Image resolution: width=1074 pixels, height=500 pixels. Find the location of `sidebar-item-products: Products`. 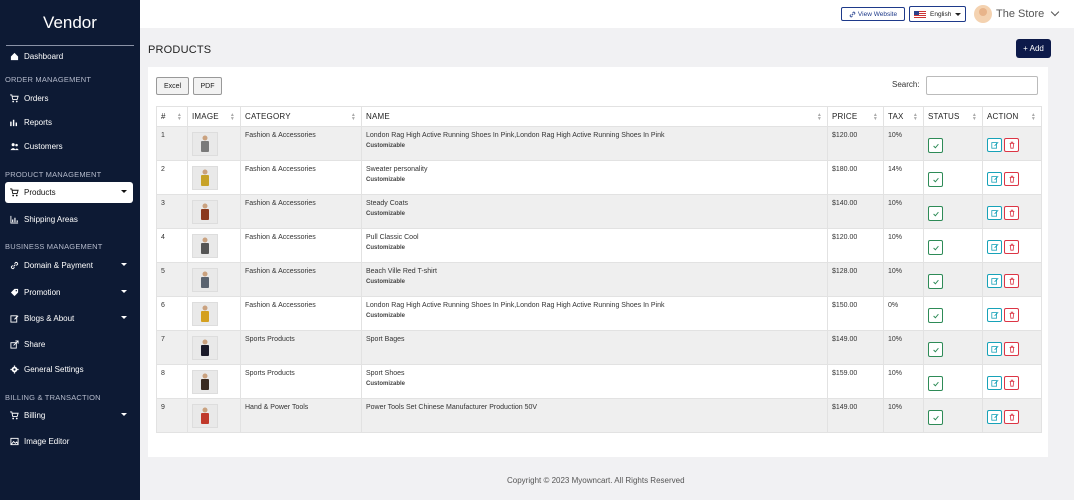

sidebar-item-products: Products is located at coordinates (69, 192).